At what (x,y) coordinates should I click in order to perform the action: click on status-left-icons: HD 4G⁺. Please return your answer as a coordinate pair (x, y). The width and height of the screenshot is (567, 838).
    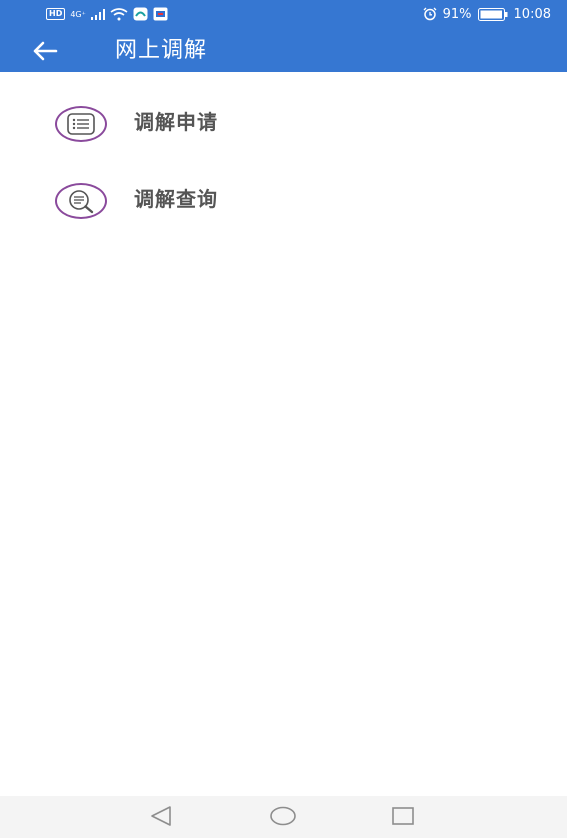
    Looking at the image, I should click on (107, 14).